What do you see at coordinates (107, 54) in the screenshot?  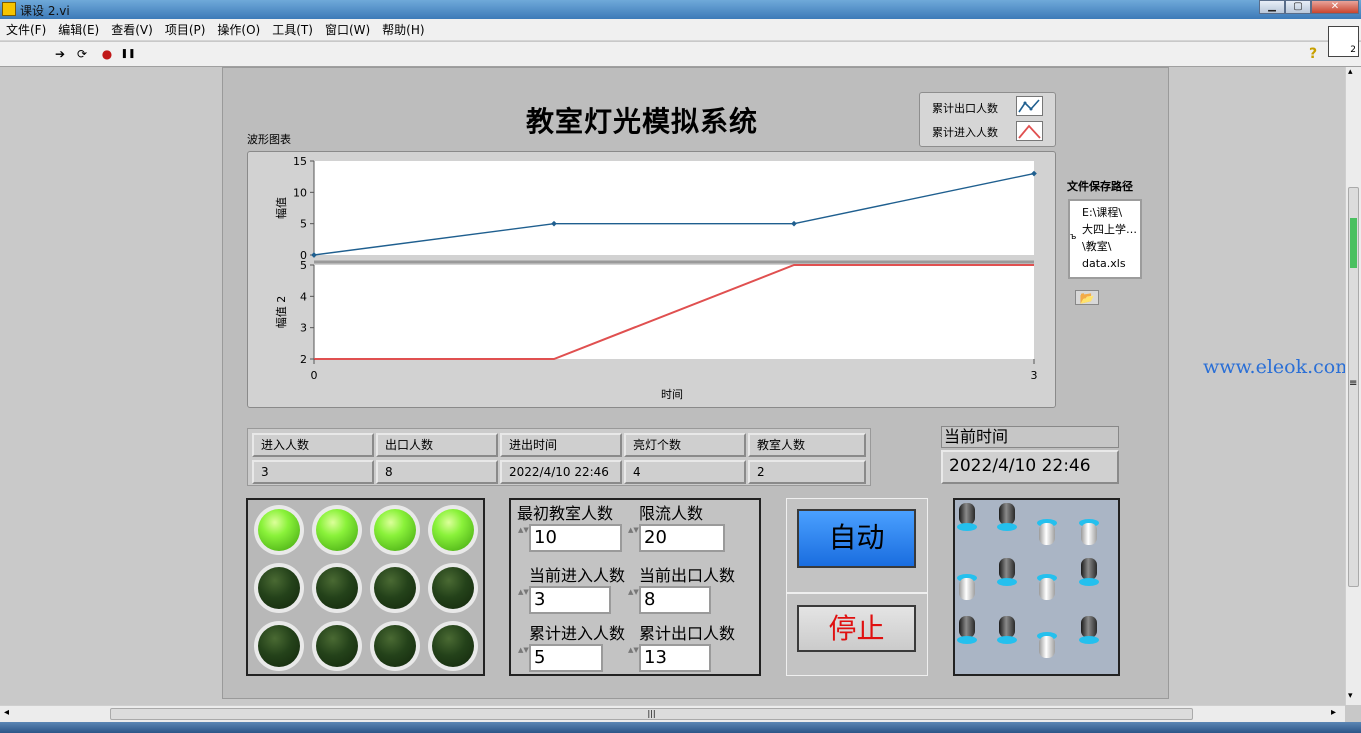 I see `abort-icon: ●` at bounding box center [107, 54].